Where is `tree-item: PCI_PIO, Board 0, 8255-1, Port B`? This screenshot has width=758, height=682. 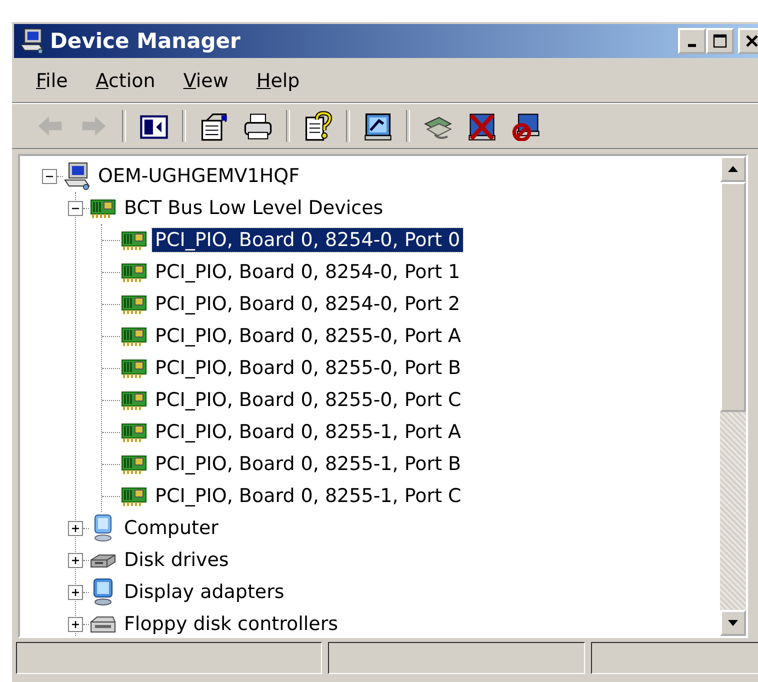
tree-item: PCI_PIO, Board 0, 8255-1, Port B is located at coordinates (308, 464).